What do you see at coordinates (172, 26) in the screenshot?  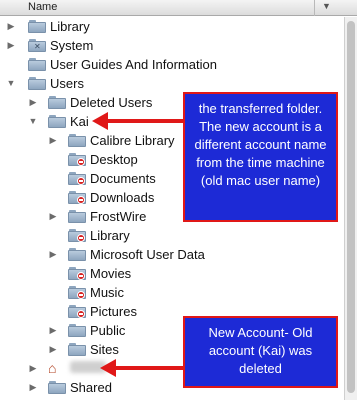 I see `tree-row-library: ▶ Library` at bounding box center [172, 26].